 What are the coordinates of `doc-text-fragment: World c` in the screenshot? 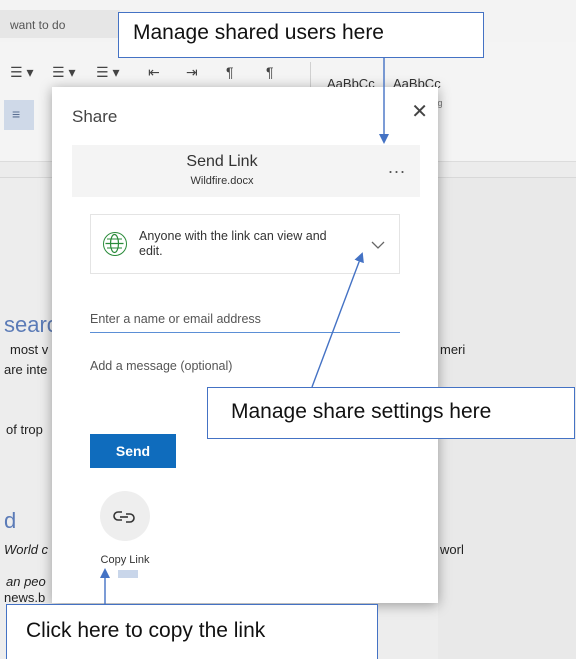 It's located at (26, 549).